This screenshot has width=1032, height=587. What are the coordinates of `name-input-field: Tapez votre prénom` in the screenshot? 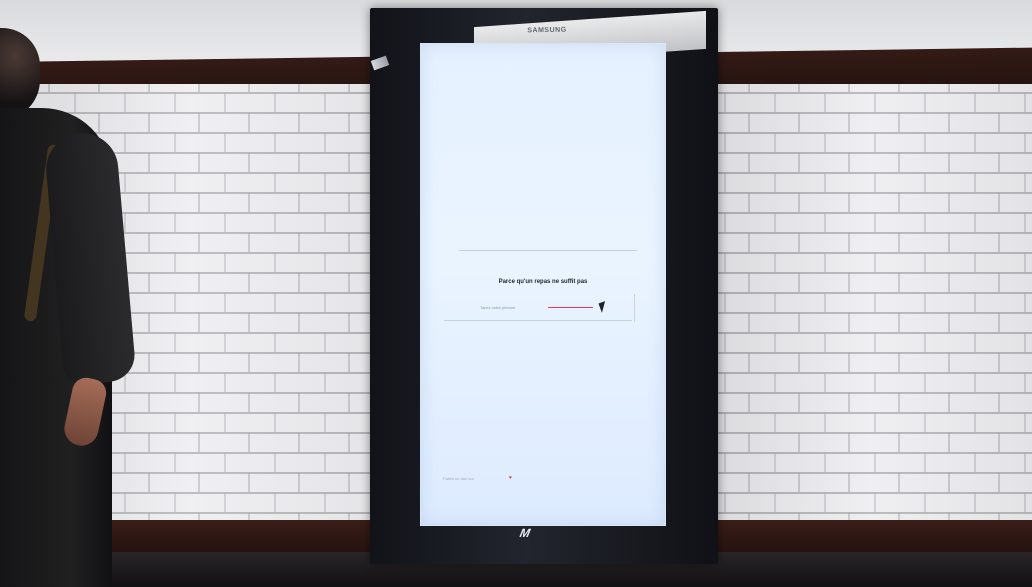 It's located at (539, 308).